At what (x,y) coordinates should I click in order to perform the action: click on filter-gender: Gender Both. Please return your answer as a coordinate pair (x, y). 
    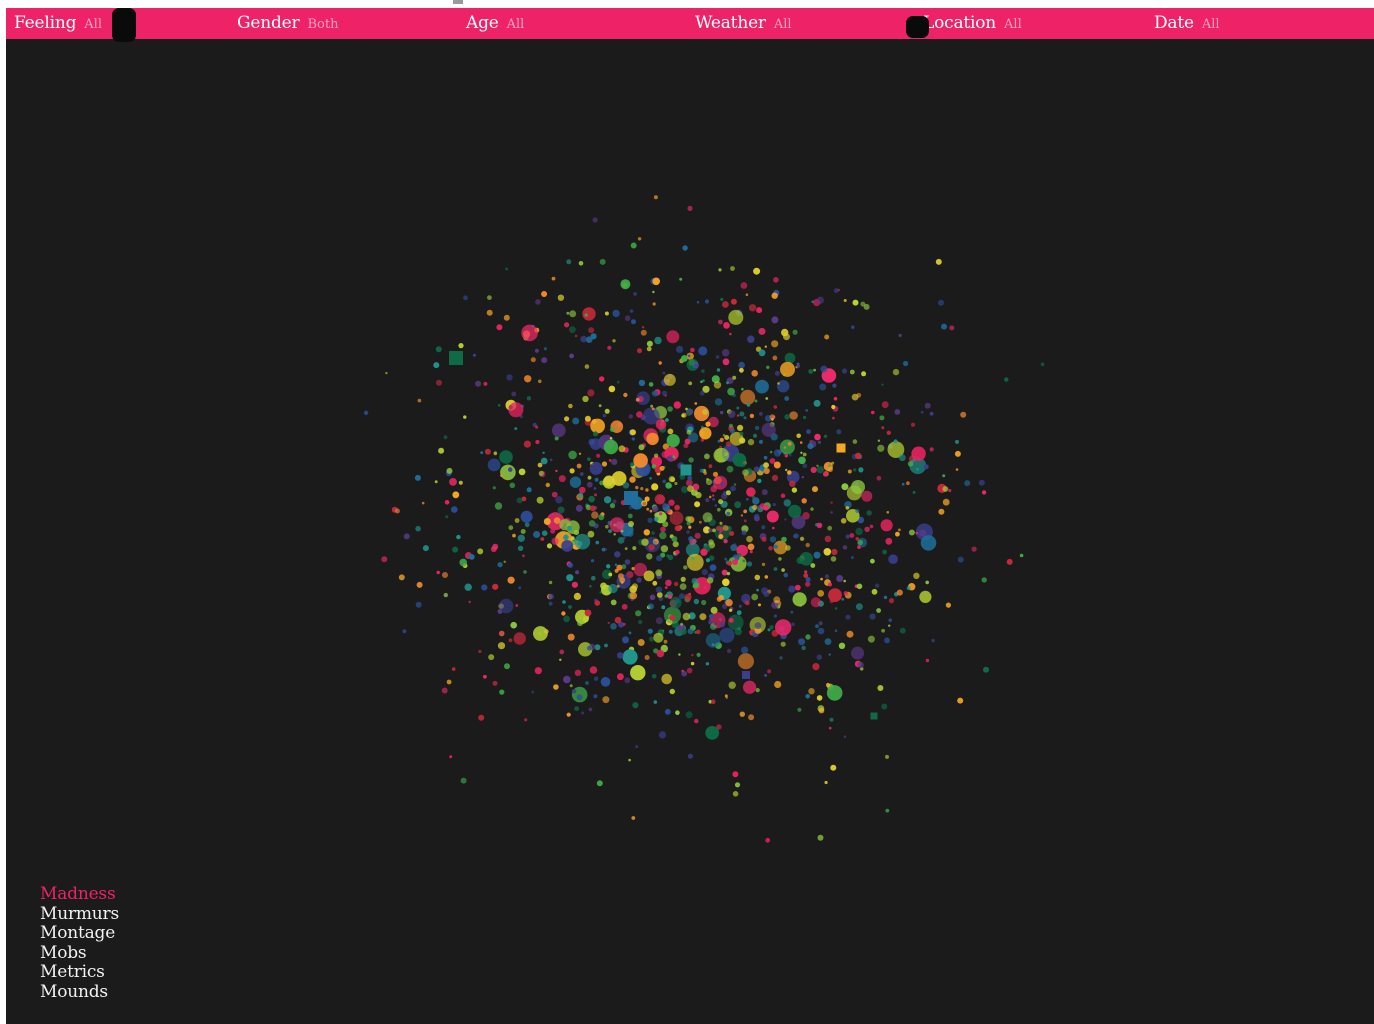
    Looking at the image, I should click on (287, 24).